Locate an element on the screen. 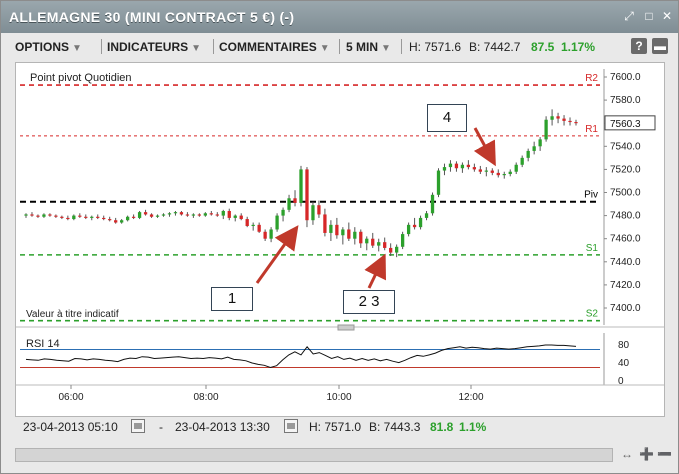 The height and width of the screenshot is (474, 679). indicators-menu: INDICATEURS ▼ is located at coordinates (154, 47).